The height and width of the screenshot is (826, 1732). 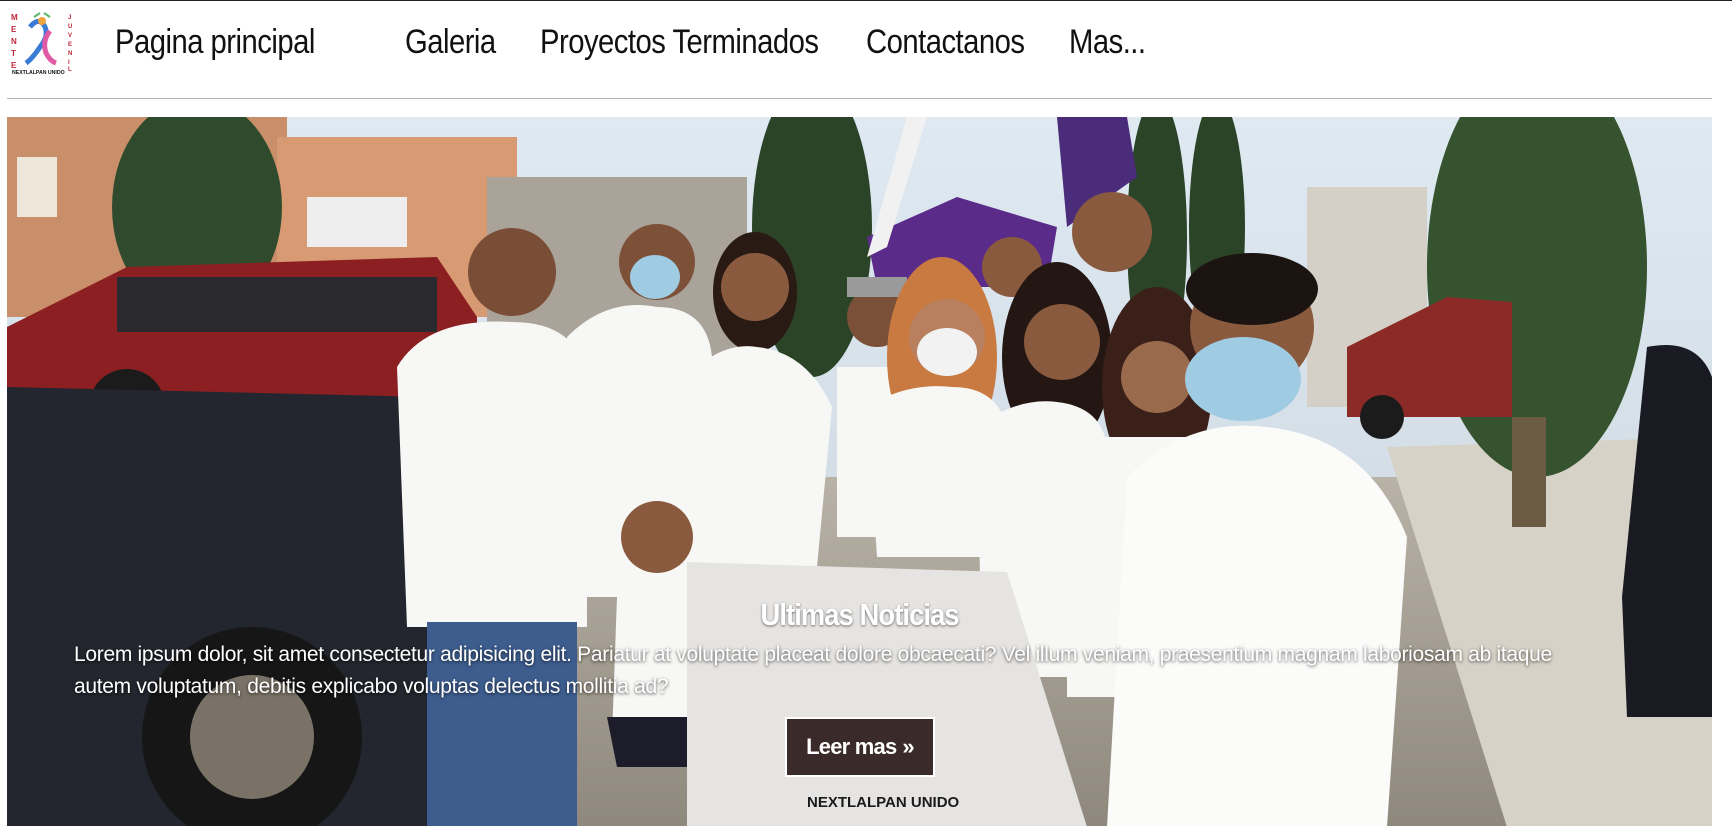 What do you see at coordinates (69, 18) in the screenshot?
I see `svg-text: J` at bounding box center [69, 18].